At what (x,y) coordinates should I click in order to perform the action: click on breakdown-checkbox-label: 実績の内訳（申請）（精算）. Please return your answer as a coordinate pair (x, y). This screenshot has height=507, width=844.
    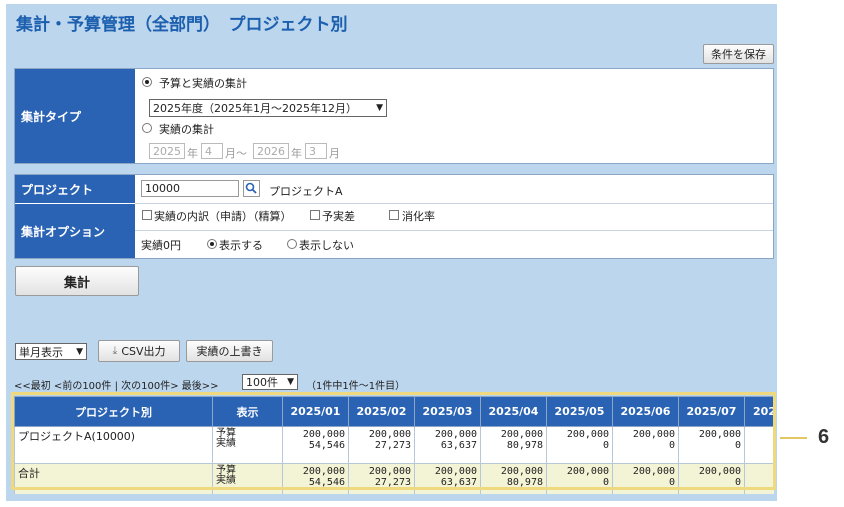
    Looking at the image, I should click on (223, 216).